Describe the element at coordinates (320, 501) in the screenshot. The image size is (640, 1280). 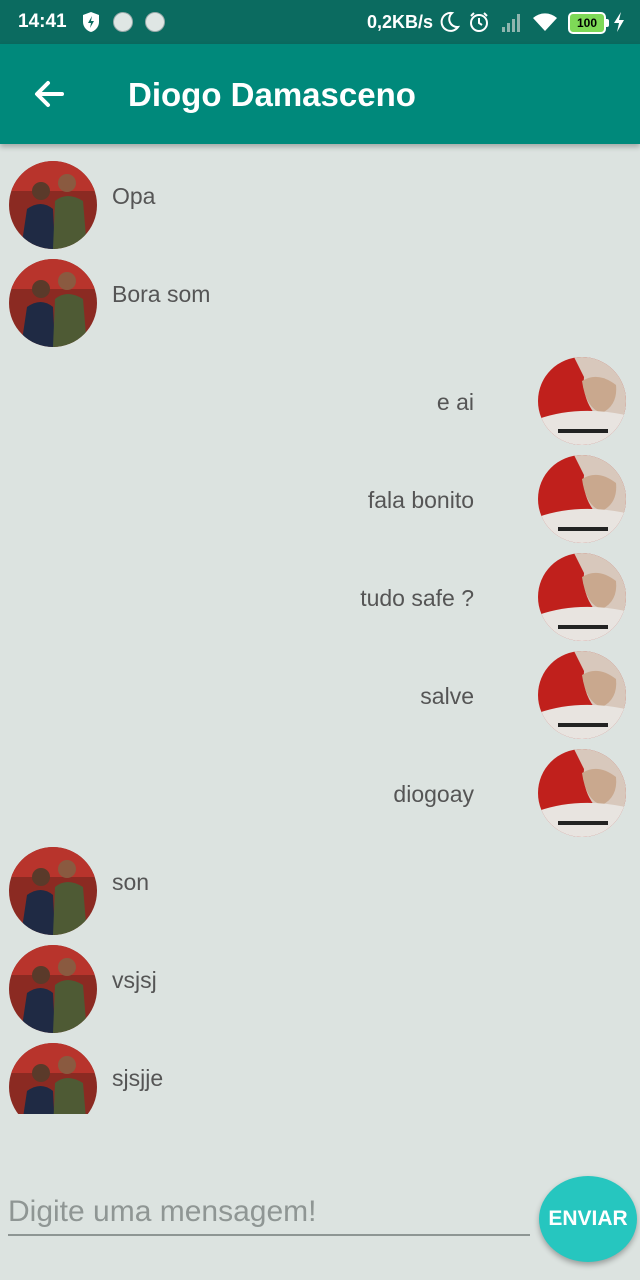
I see `message-item: fala bonito` at that location.